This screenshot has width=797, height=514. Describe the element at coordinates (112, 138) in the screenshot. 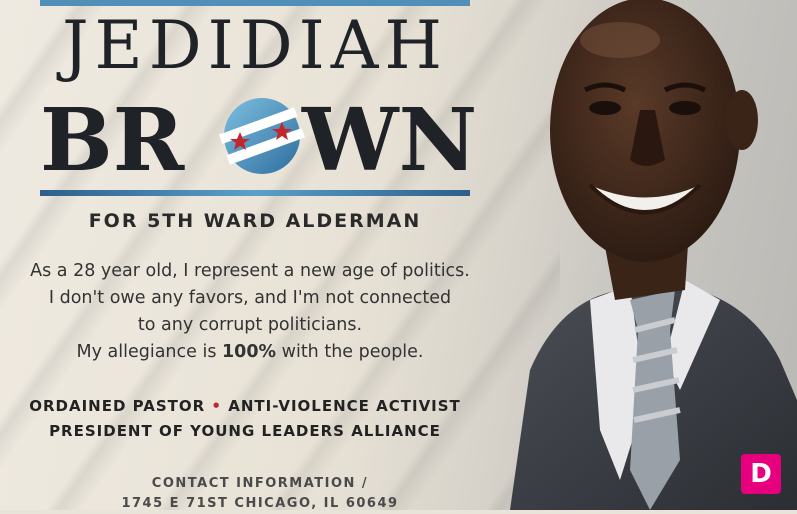

I see `last-name-start: BR` at that location.